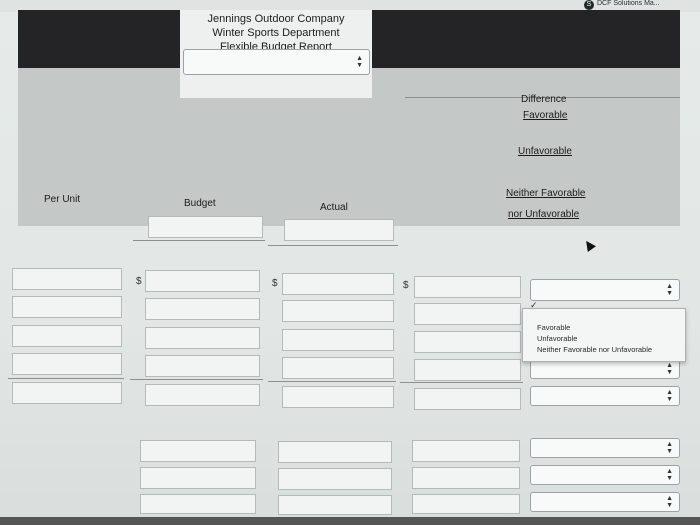 The image size is (700, 525). I want to click on actual-activity-rule, so click(333, 245).